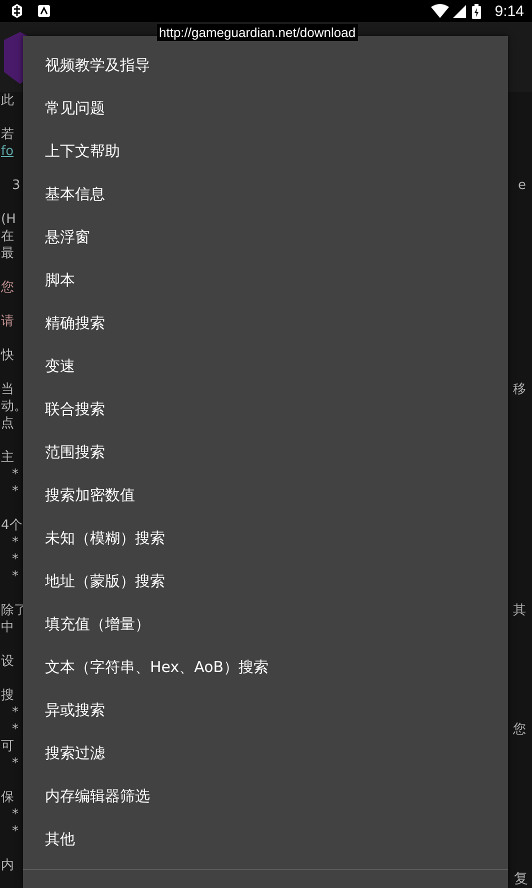 The width and height of the screenshot is (532, 888). I want to click on help-text: 中, so click(7, 627).